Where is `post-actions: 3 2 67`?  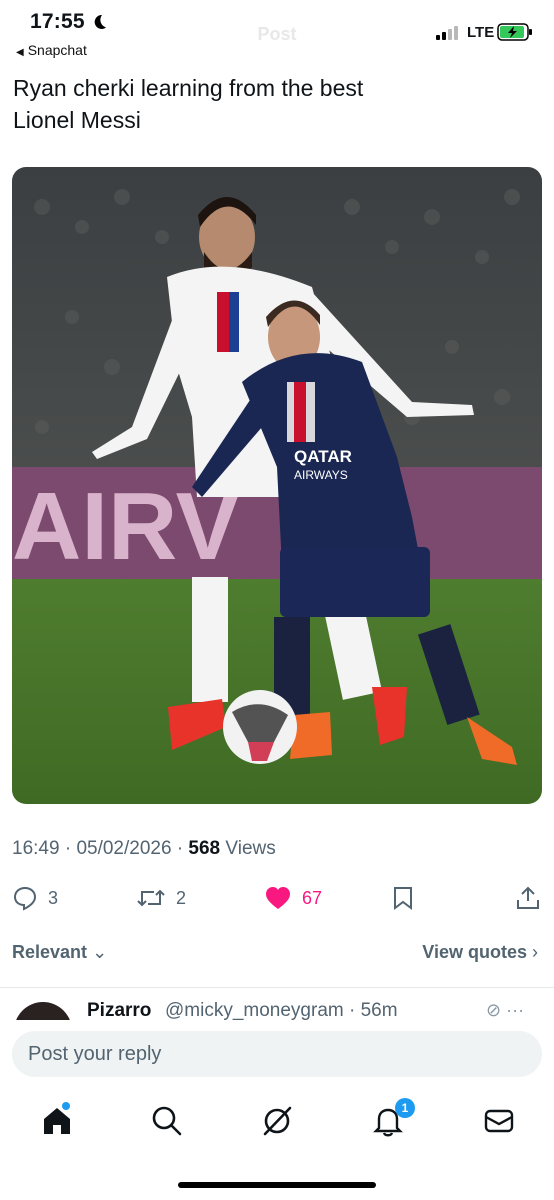
post-actions: 3 2 67 is located at coordinates (277, 898).